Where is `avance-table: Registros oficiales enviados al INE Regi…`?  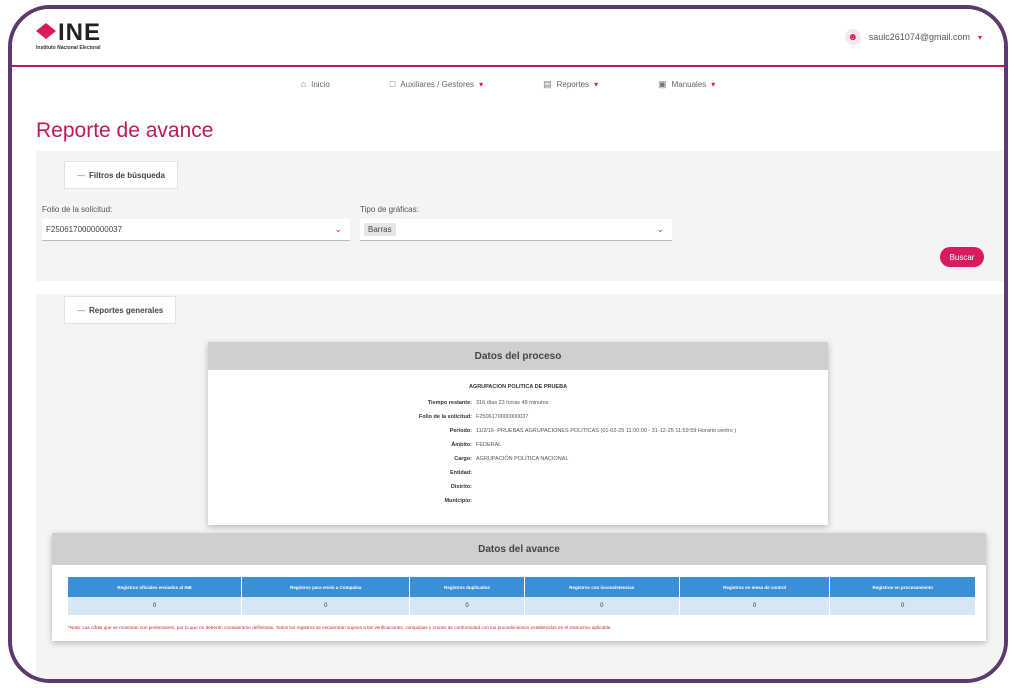
avance-table: Registros oficiales enviados al INE Regi… is located at coordinates (522, 596).